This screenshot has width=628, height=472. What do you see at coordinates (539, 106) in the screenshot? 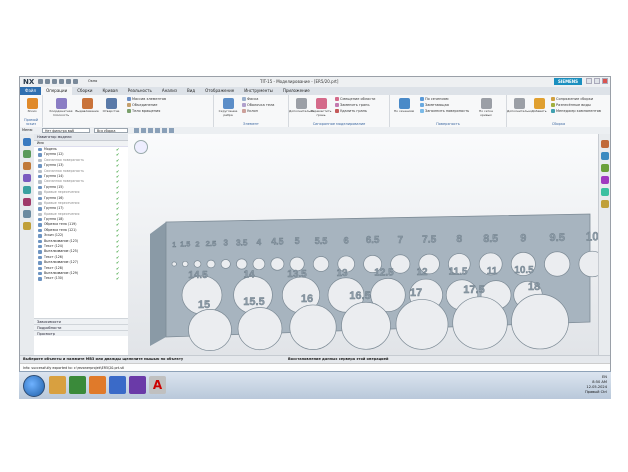
I see `add-component-button: Добавить` at bounding box center [539, 106].